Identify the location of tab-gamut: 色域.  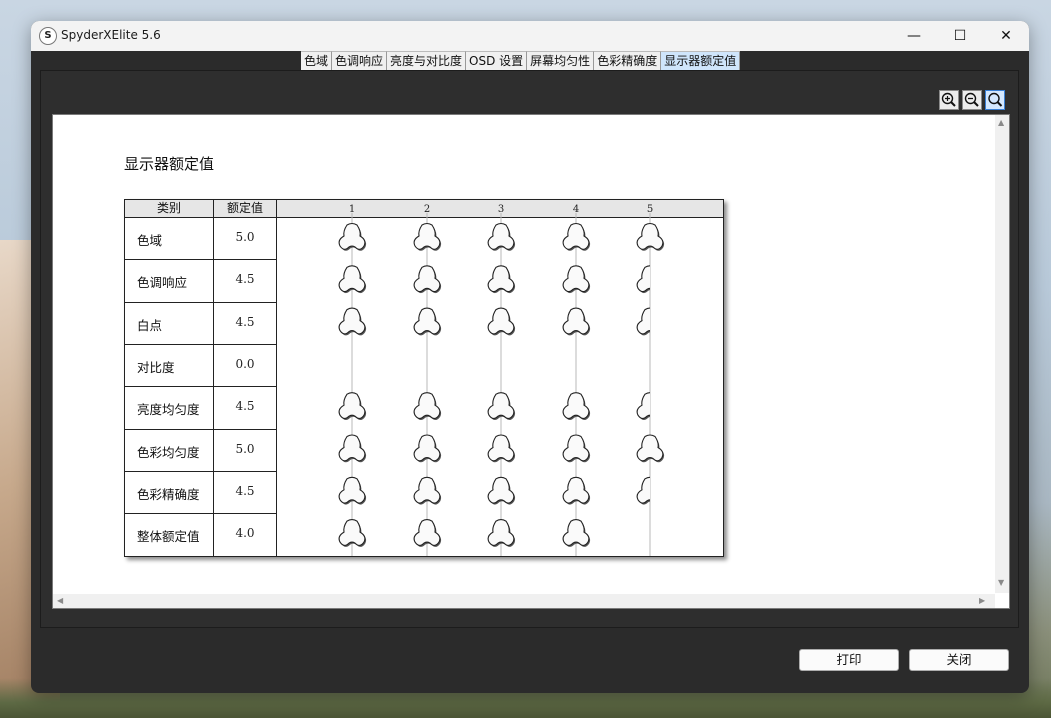
(317, 61).